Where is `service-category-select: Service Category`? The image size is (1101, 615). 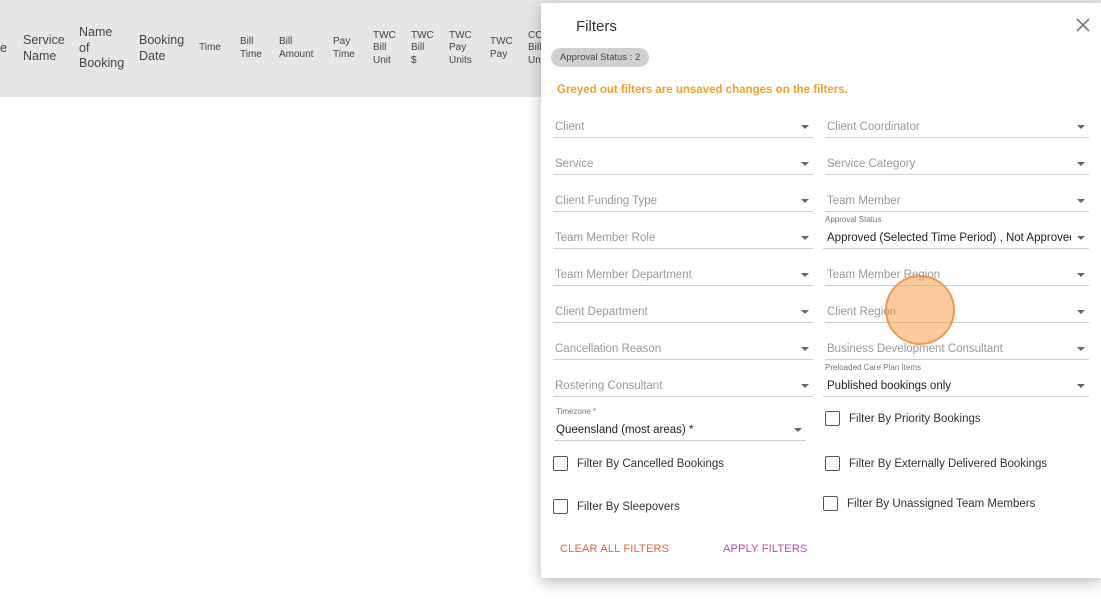 service-category-select: Service Category is located at coordinates (957, 163).